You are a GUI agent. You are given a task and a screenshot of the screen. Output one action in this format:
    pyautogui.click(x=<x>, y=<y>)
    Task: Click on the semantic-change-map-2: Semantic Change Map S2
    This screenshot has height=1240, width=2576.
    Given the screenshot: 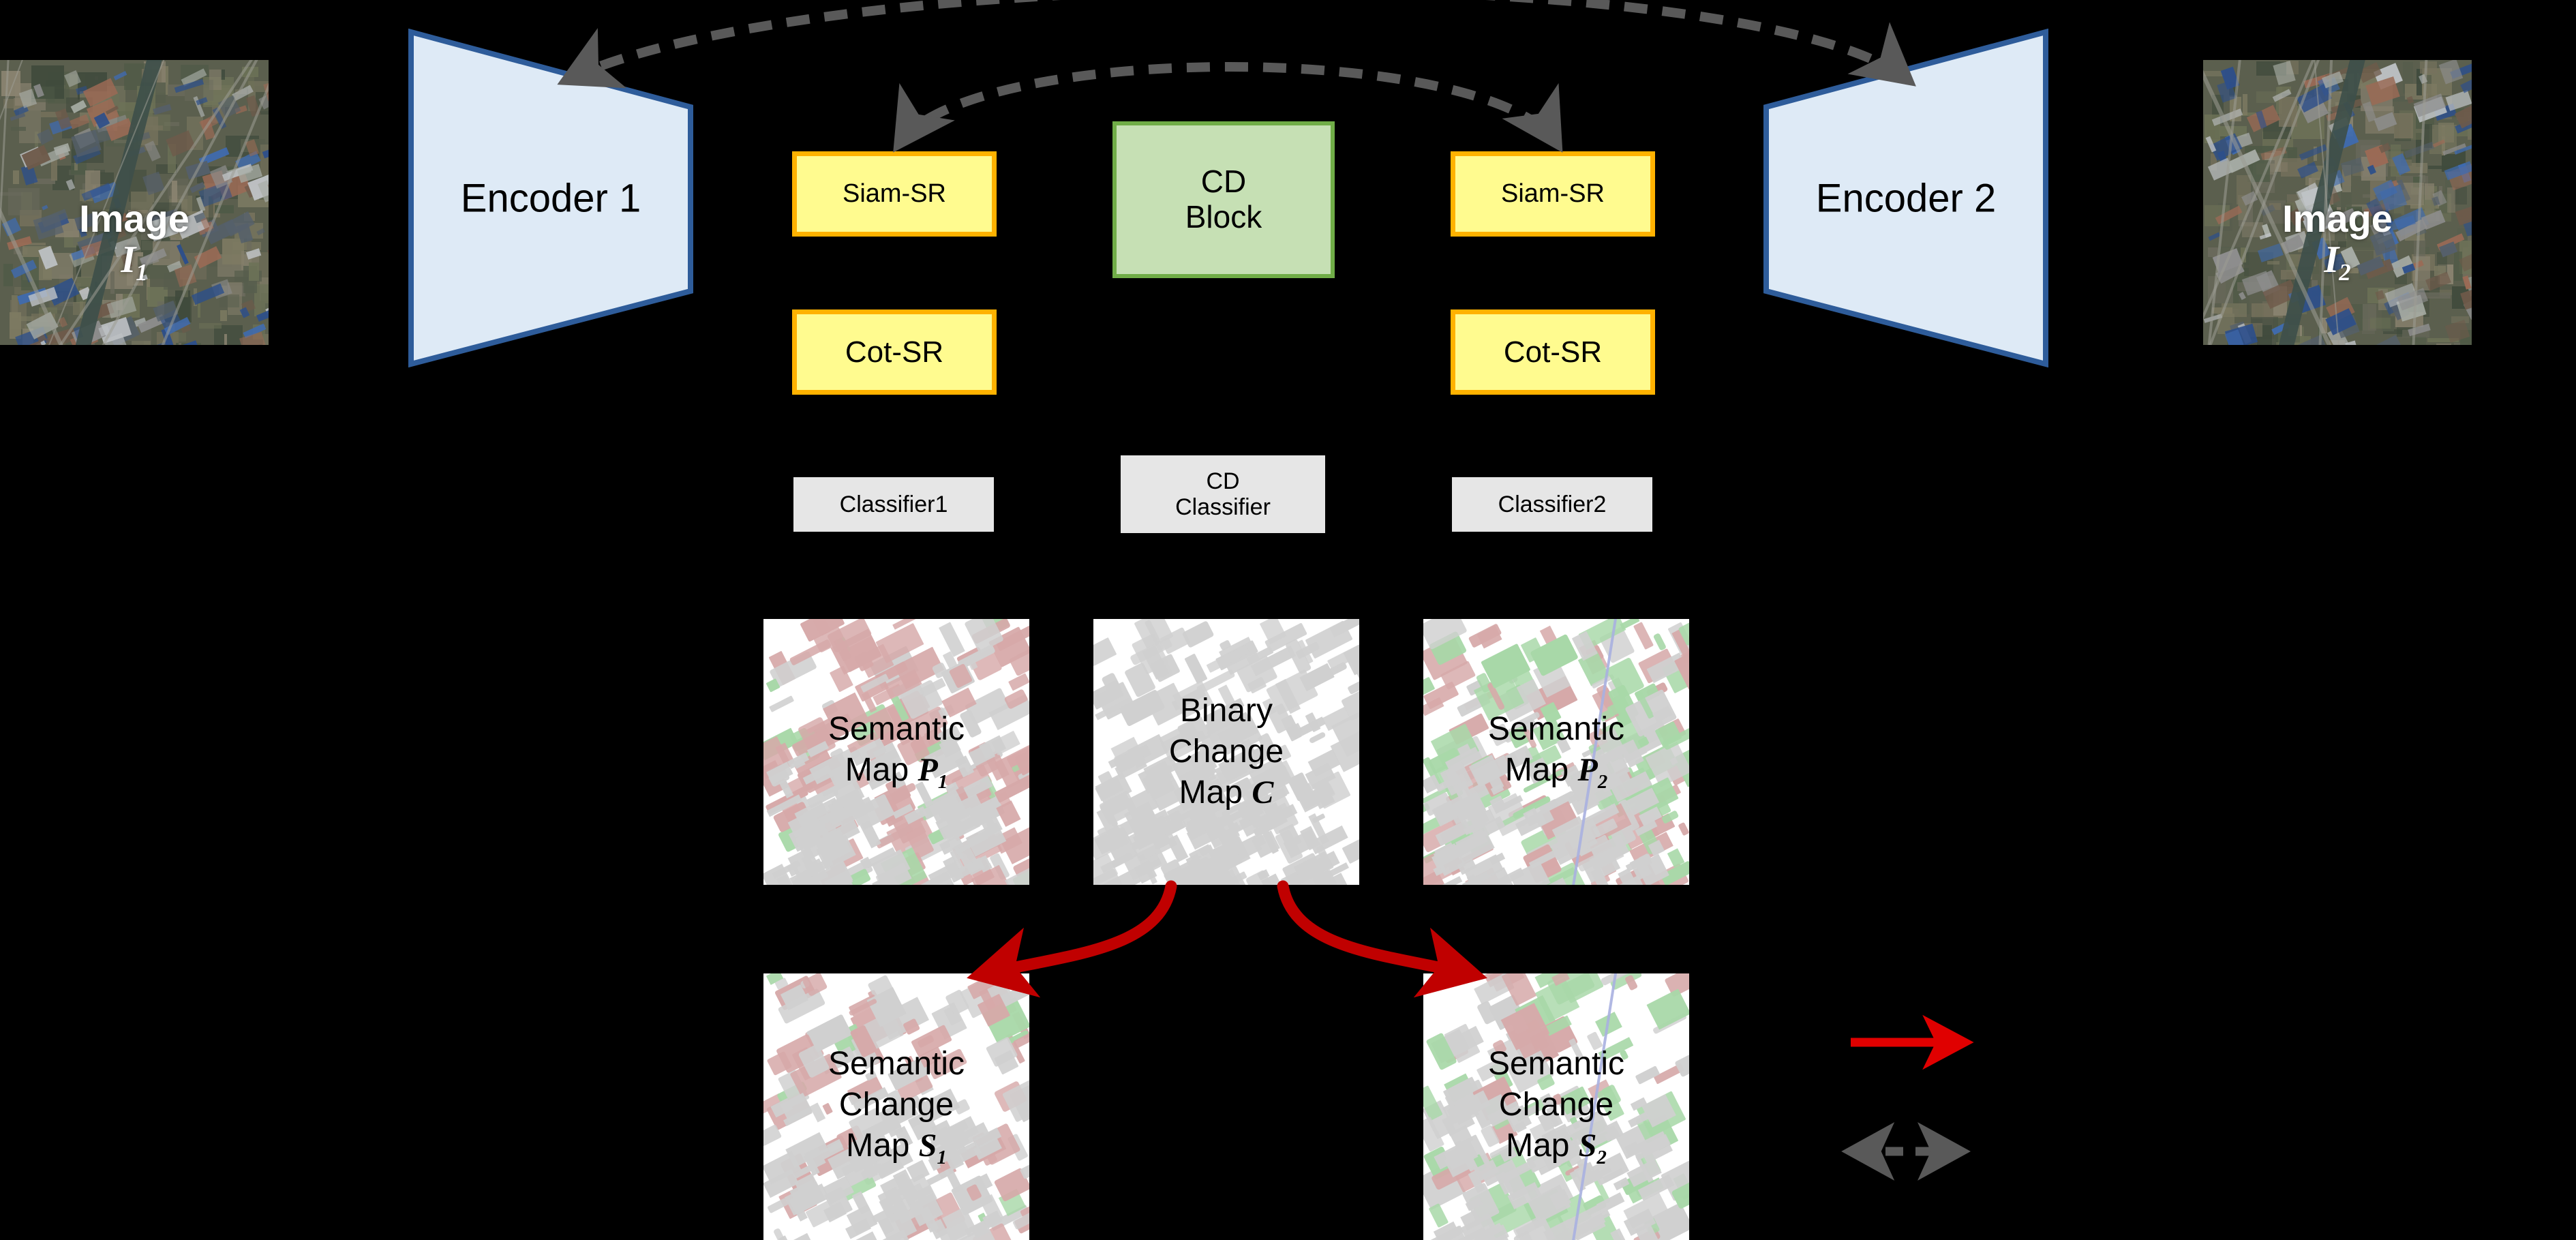 What is the action you would take?
    pyautogui.click(x=1556, y=1107)
    